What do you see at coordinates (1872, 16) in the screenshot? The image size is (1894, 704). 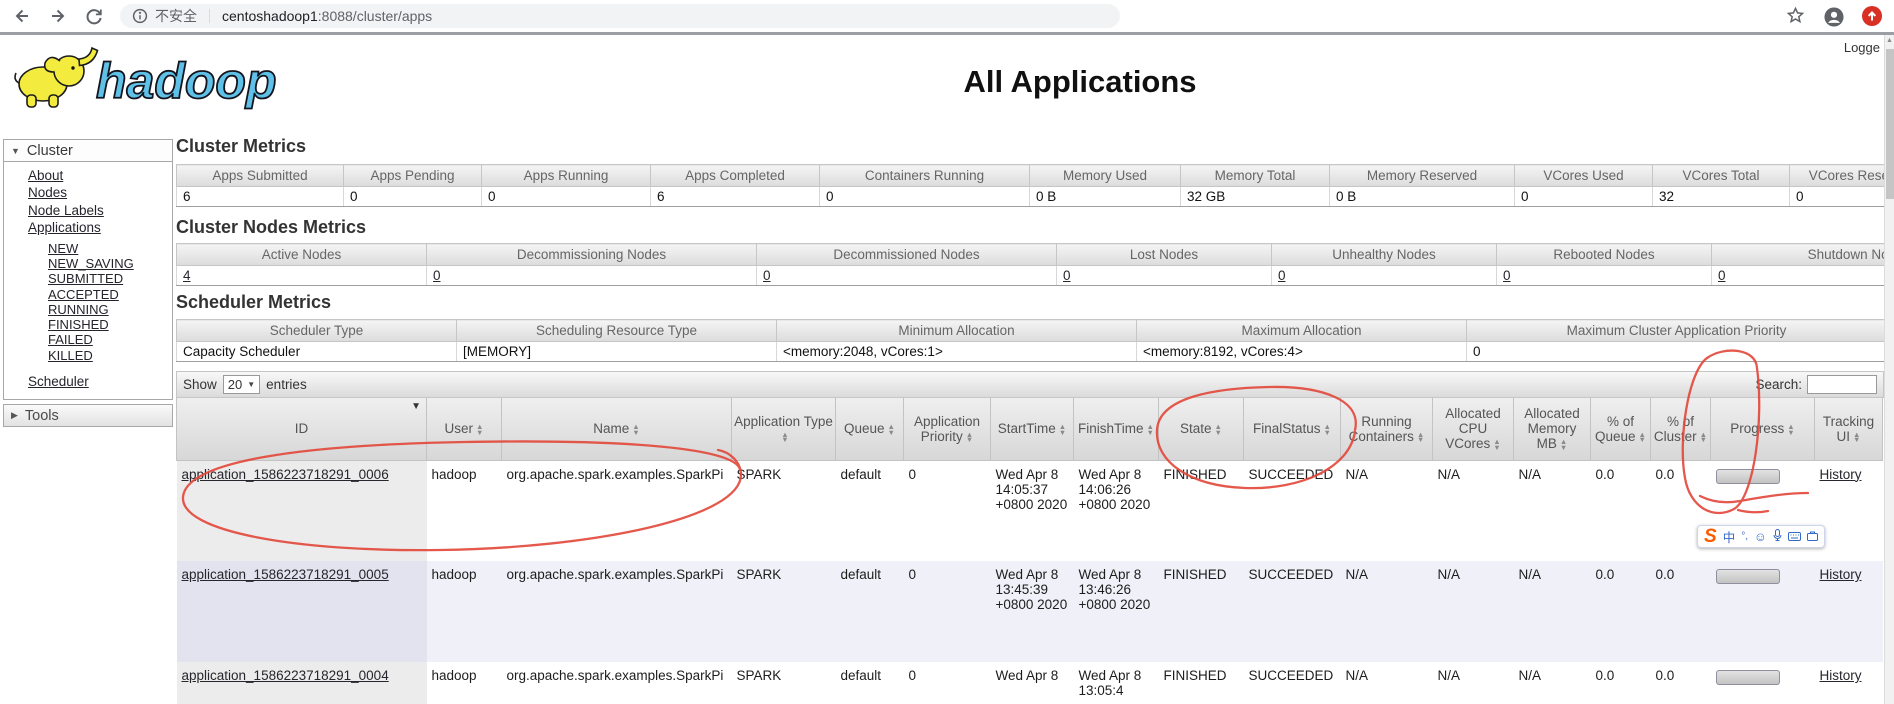 I see `chrome-update-icon` at bounding box center [1872, 16].